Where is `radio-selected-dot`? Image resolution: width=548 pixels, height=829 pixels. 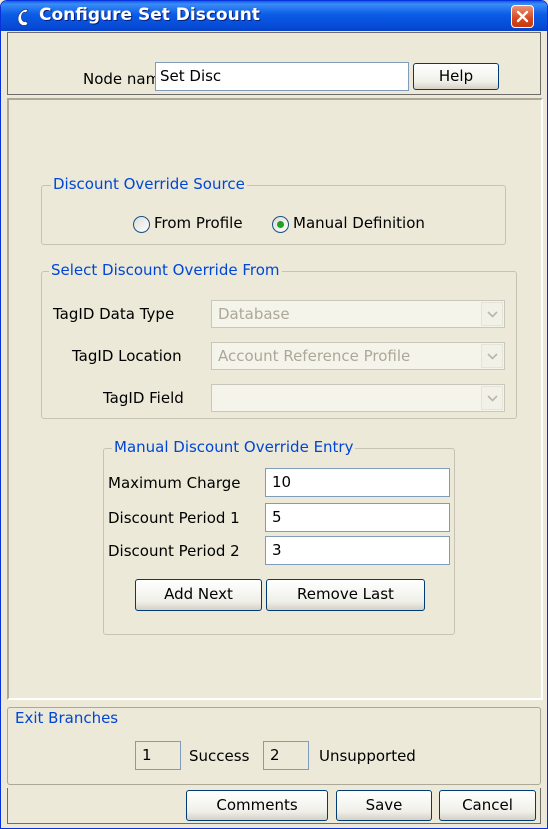 radio-selected-dot is located at coordinates (280, 224).